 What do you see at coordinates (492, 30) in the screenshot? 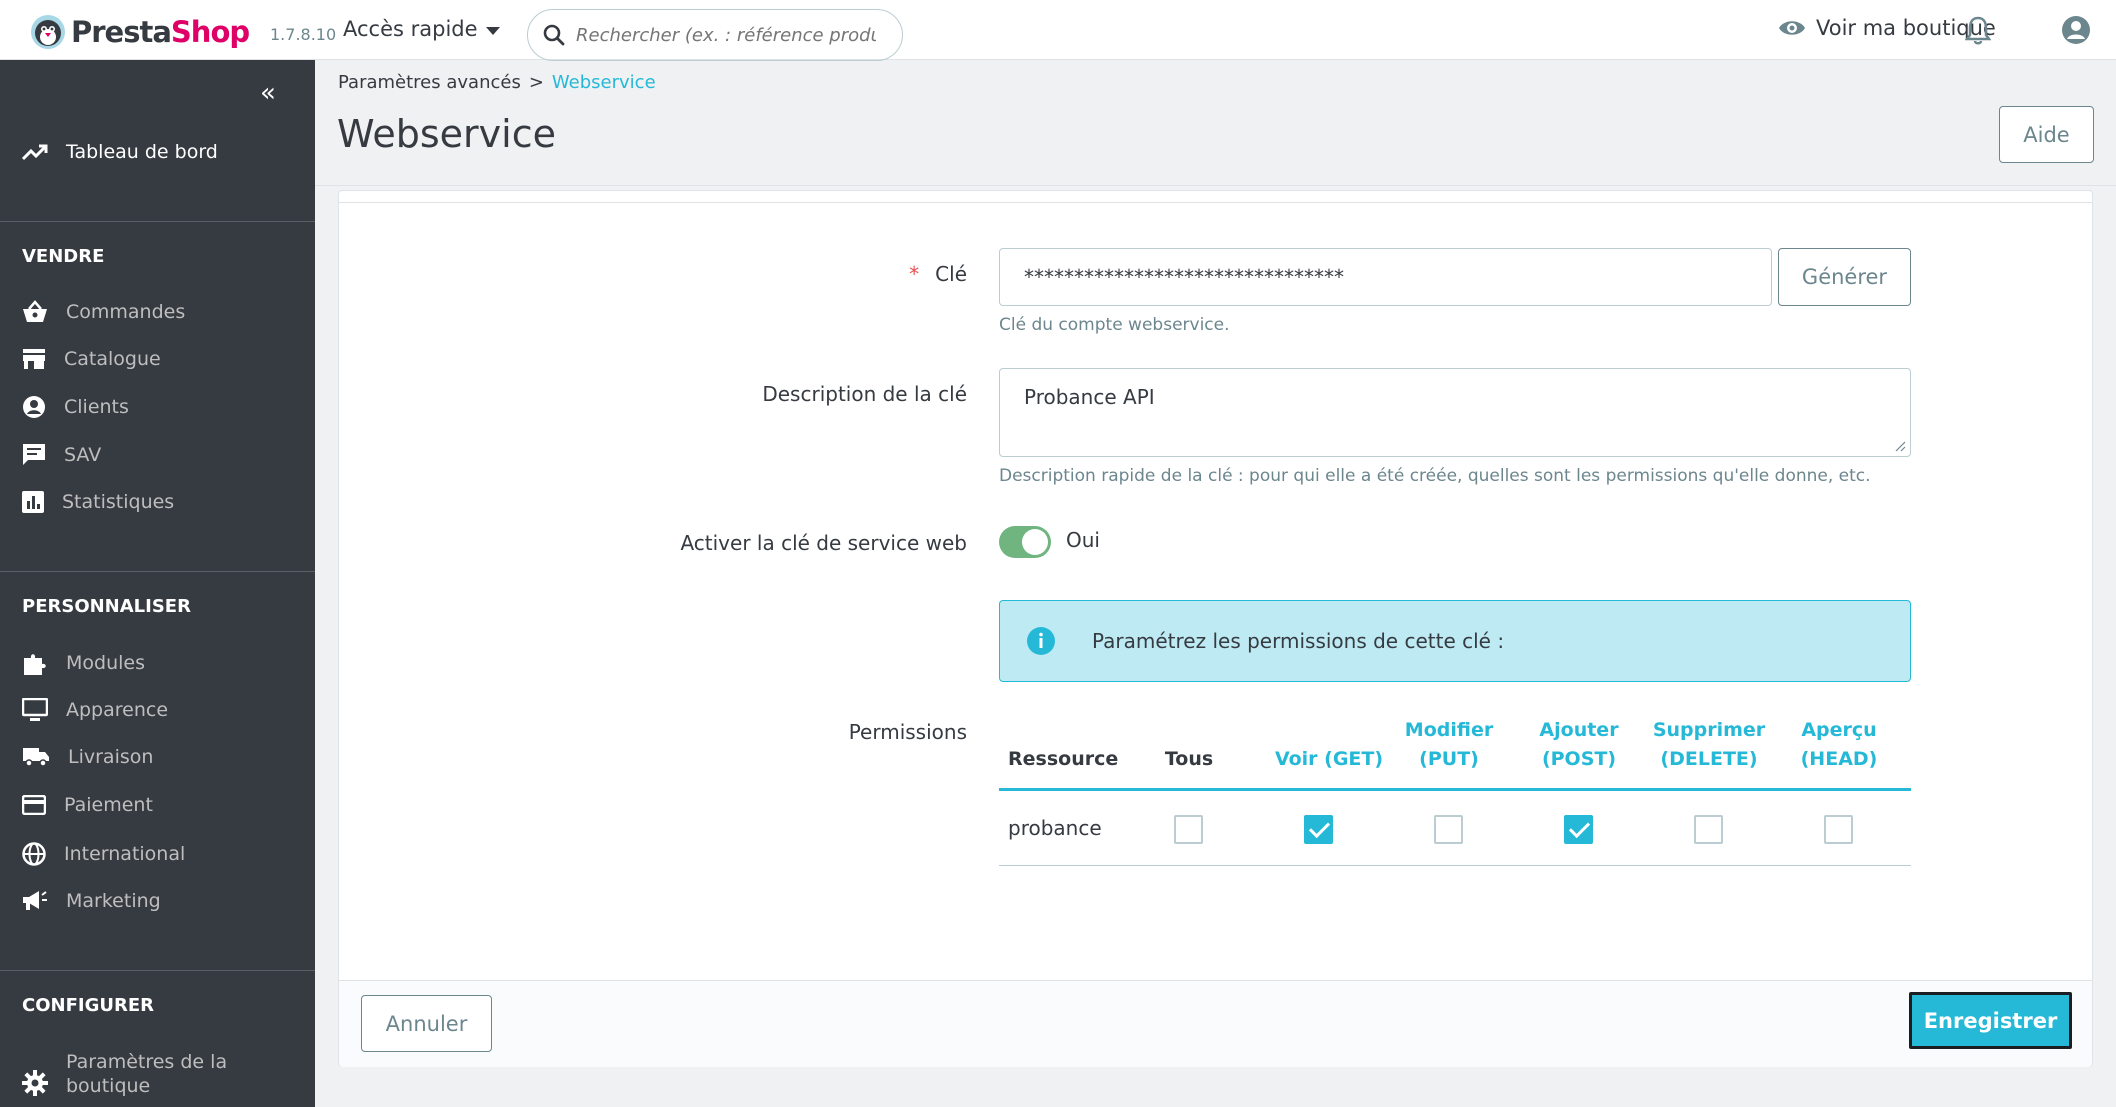
I see `caret-down-icon` at bounding box center [492, 30].